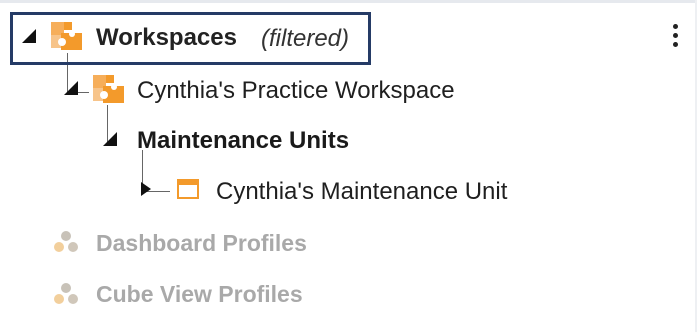 Image resolution: width=697 pixels, height=332 pixels. What do you see at coordinates (29, 36) in the screenshot?
I see `collapse-workspaces-toggle` at bounding box center [29, 36].